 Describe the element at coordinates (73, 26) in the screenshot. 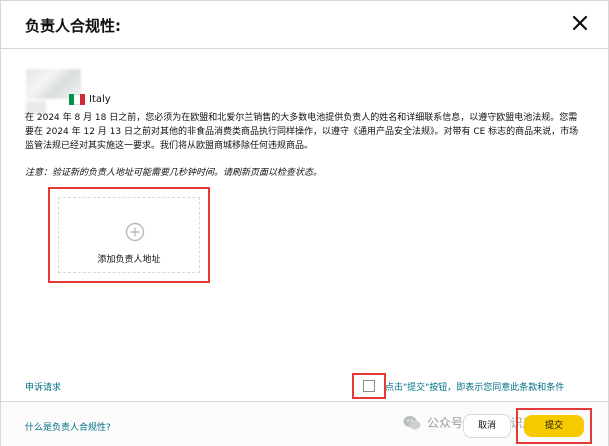

I see `dialog-title: 负责人合规性:` at that location.